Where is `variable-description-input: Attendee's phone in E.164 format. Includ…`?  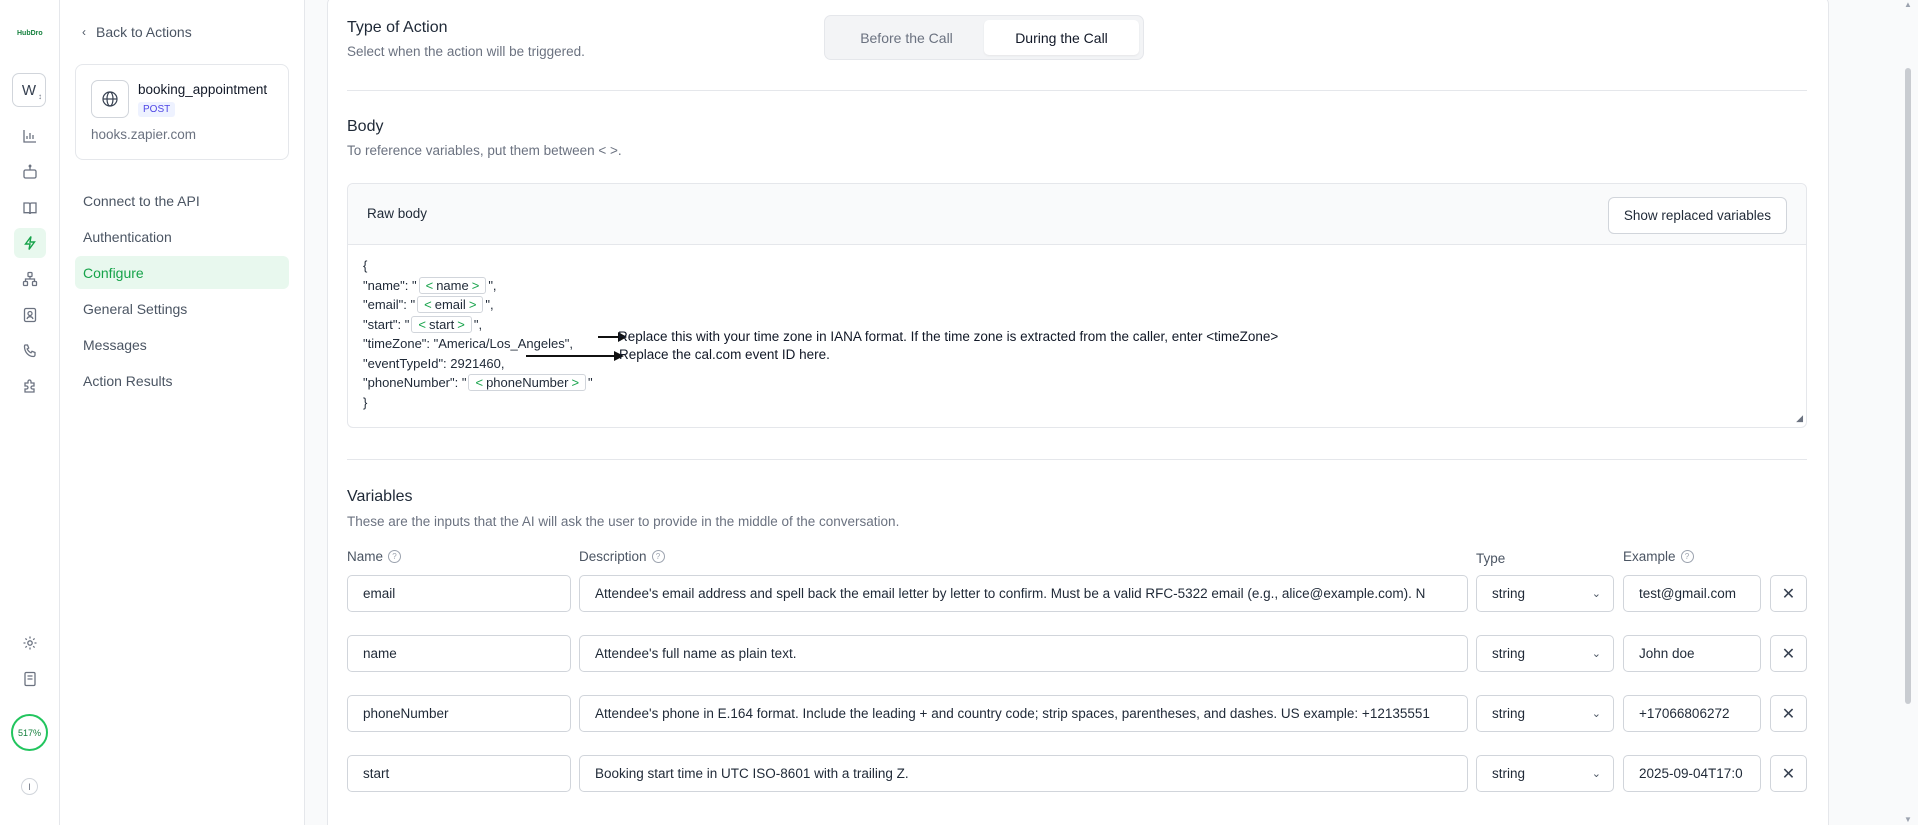
variable-description-input: Attendee's phone in E.164 format. Includ… is located at coordinates (1023, 713).